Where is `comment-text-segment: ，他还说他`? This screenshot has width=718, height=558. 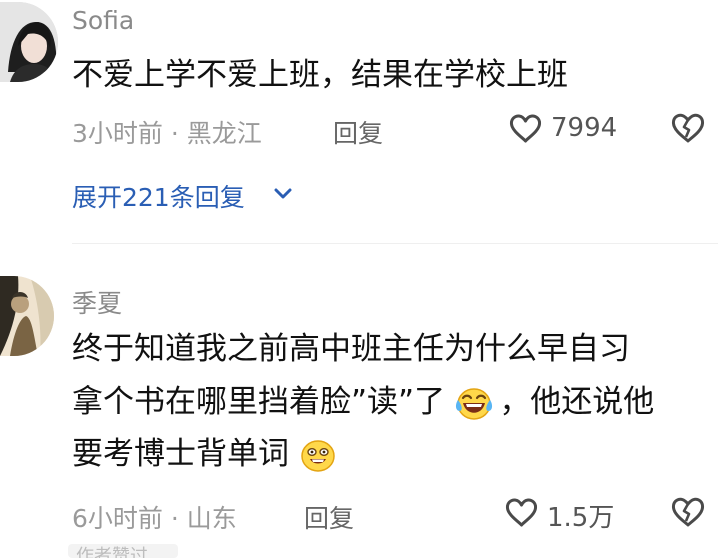 comment-text-segment: ，他还说他 is located at coordinates (577, 402).